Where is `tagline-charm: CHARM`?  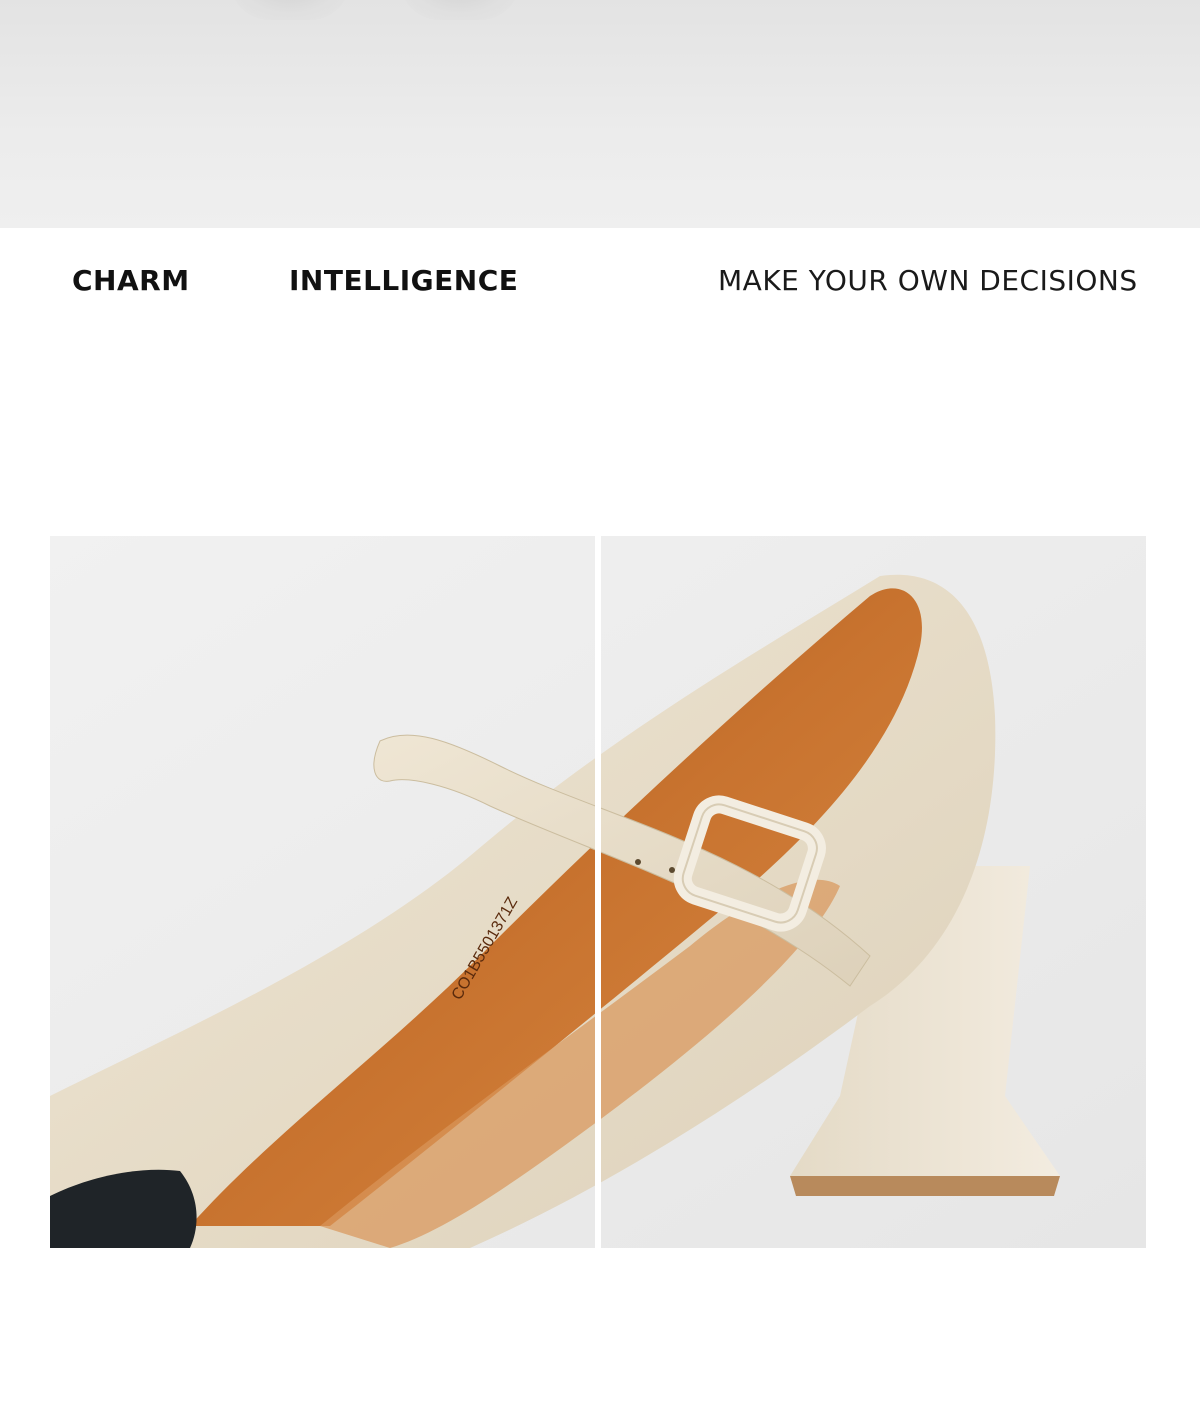
tagline-charm: CHARM is located at coordinates (131, 280).